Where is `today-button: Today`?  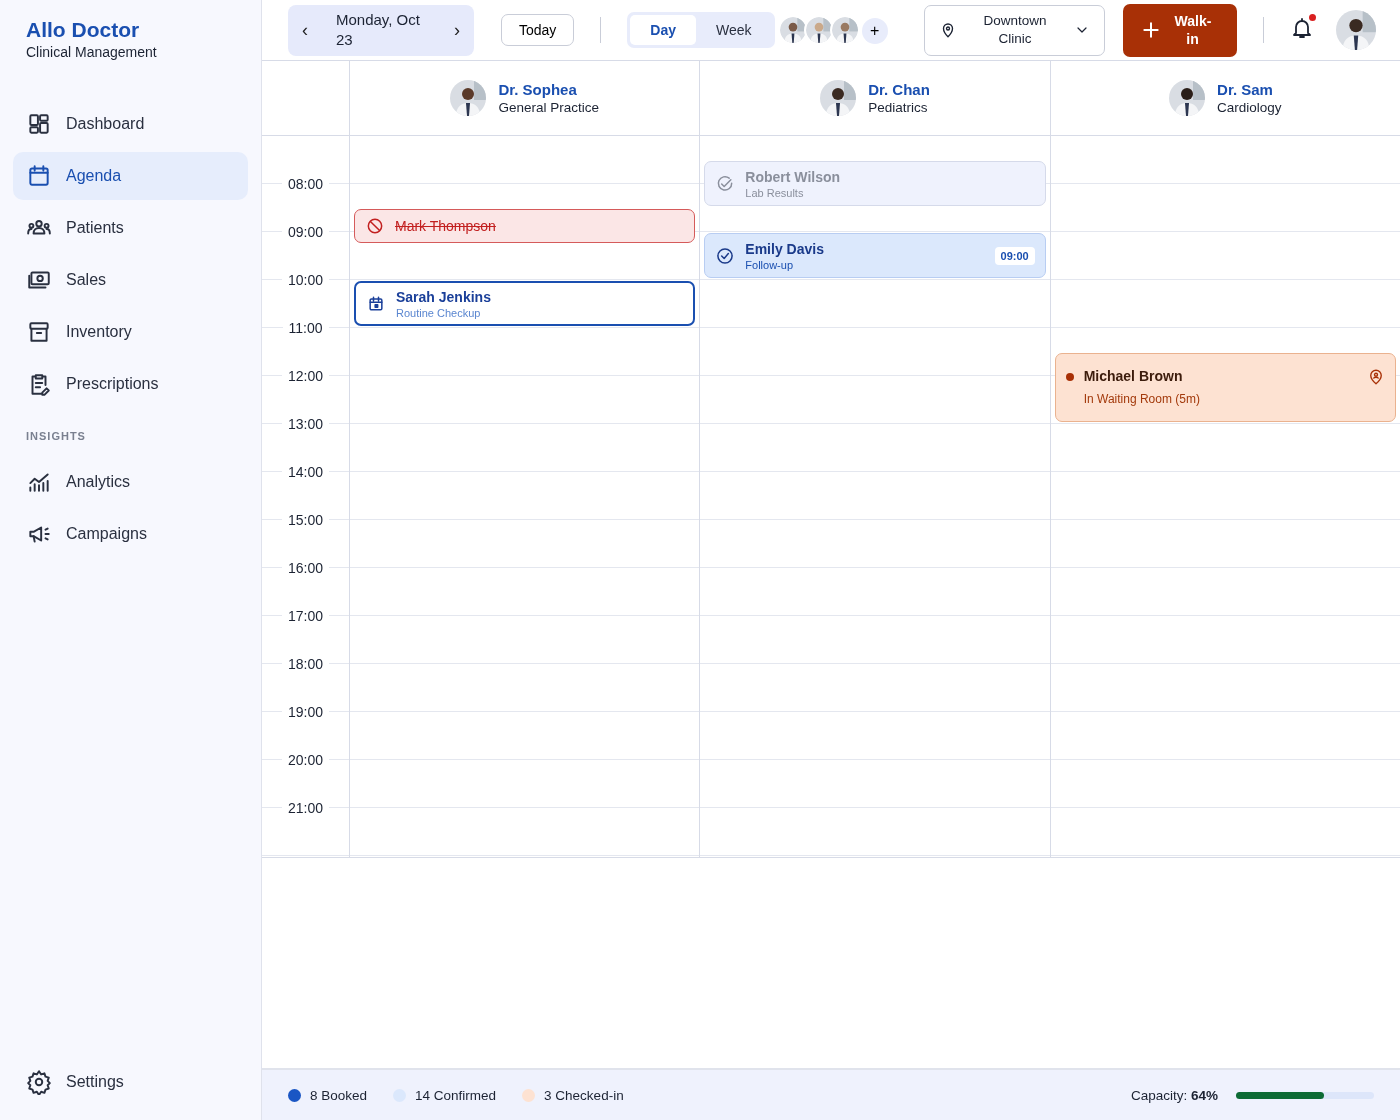 today-button: Today is located at coordinates (538, 30).